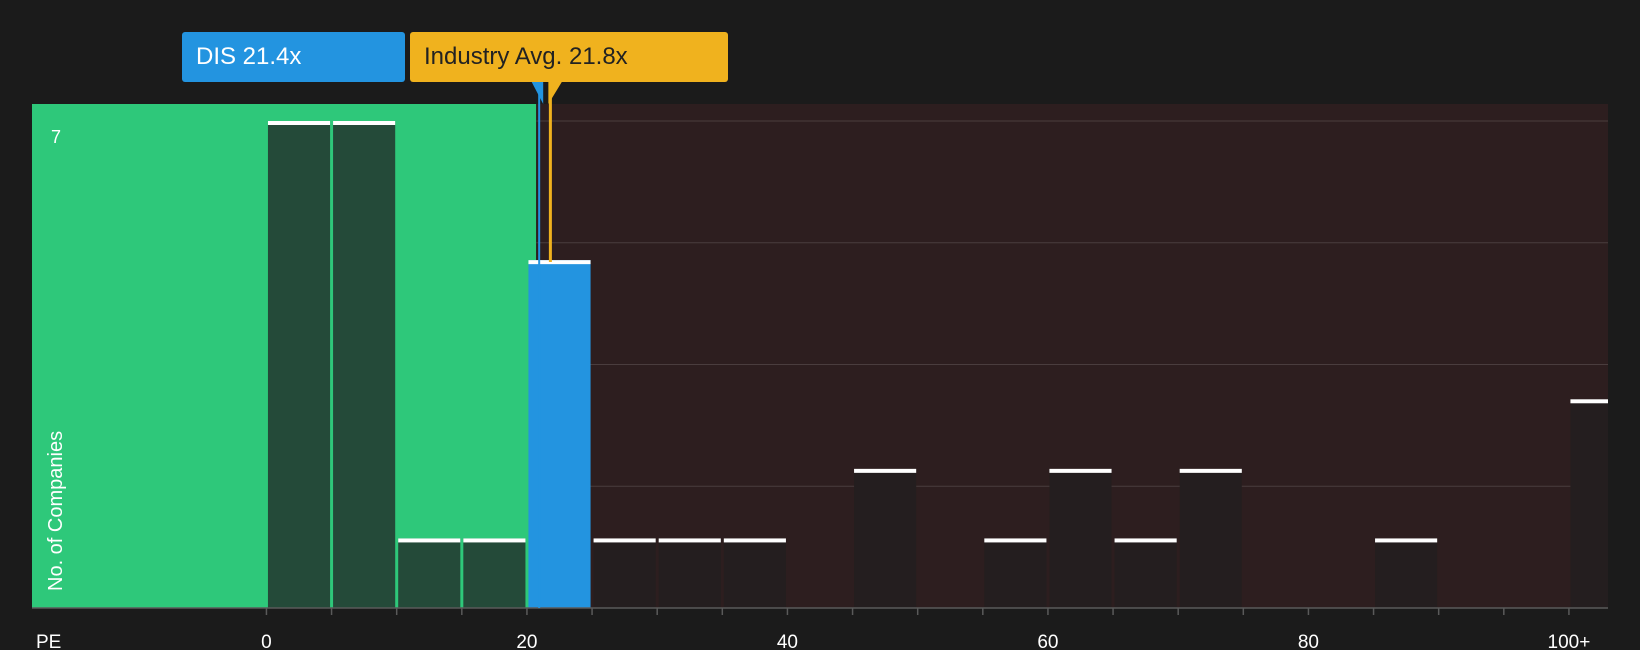 The width and height of the screenshot is (1640, 650). I want to click on x-tick-label: 100+, so click(1569, 641).